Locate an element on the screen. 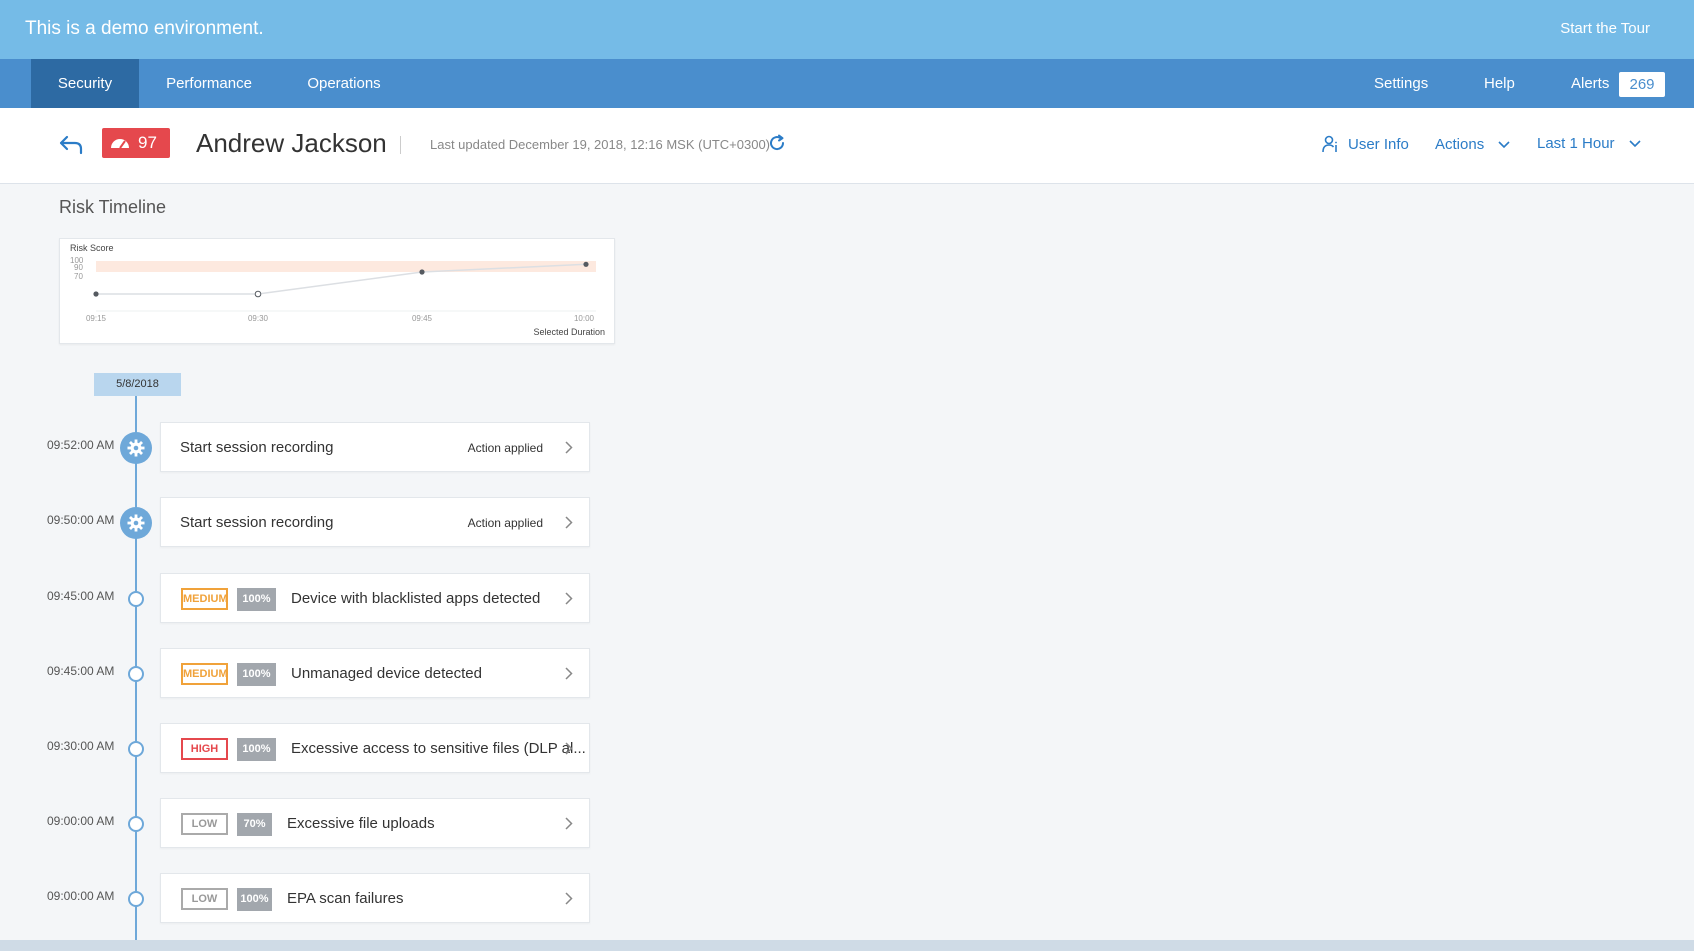 The width and height of the screenshot is (1694, 951). confidence-badge: 70% is located at coordinates (254, 824).